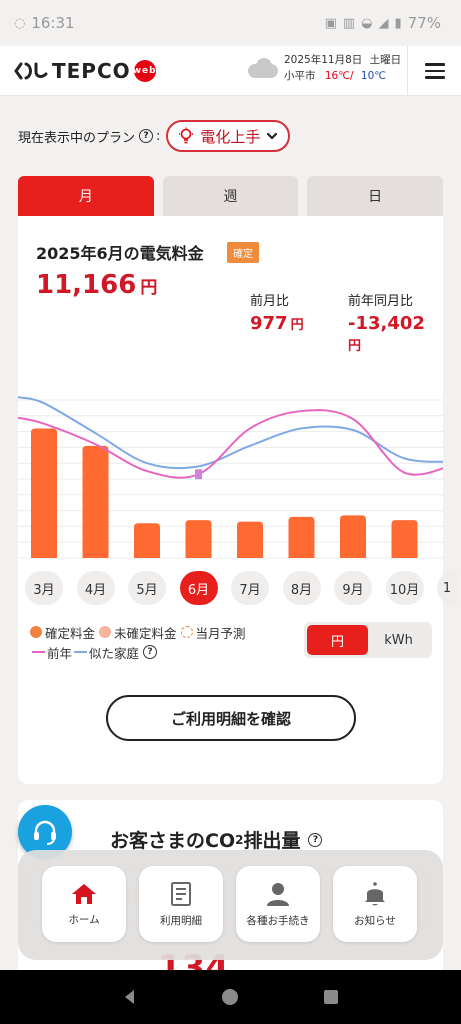 The width and height of the screenshot is (461, 1024). I want to click on month-pill-5月: 5月, so click(147, 588).